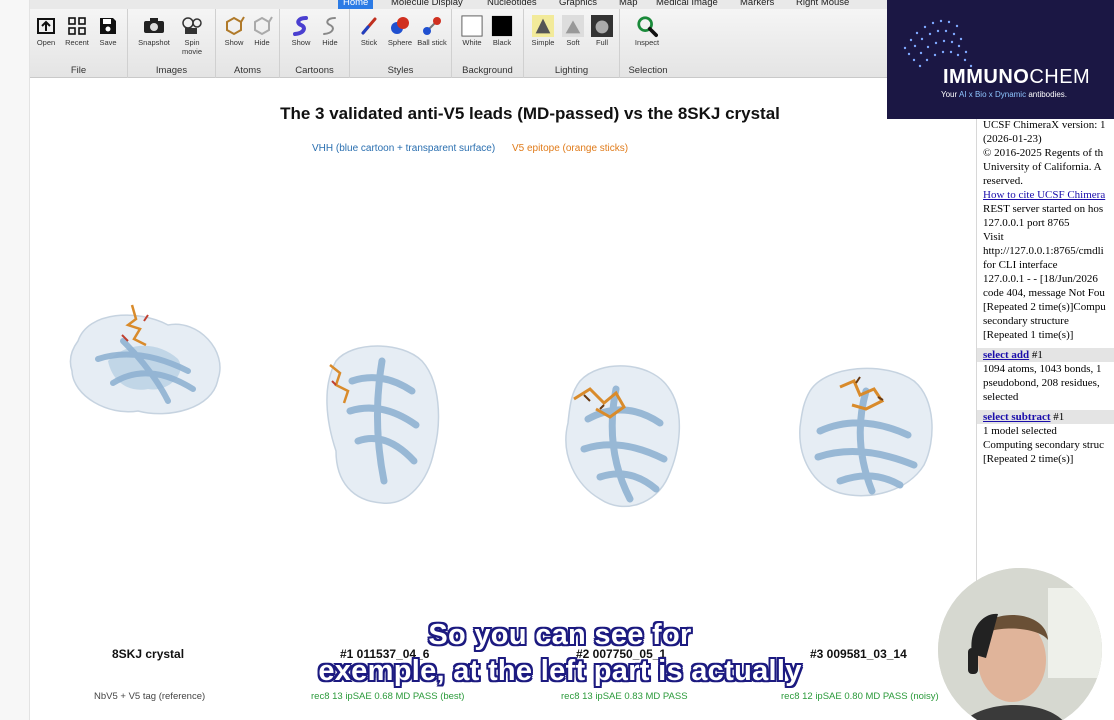 The width and height of the screenshot is (1114, 720). I want to click on group-label-atoms: Atoms, so click(247, 70).